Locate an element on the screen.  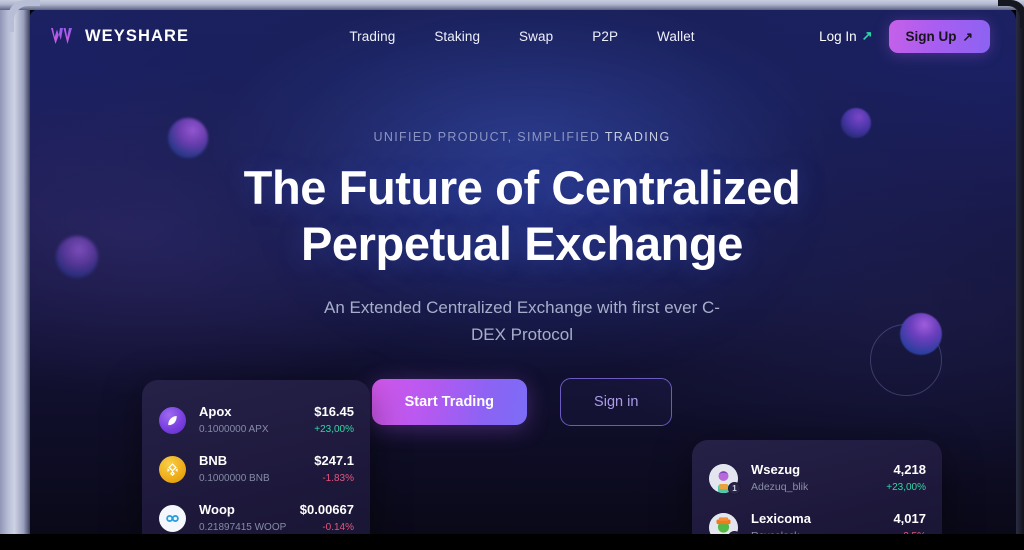
leaderboard-row: 1 Wsezug Adezuq_blik 4,218 +23,00% is located at coordinates (817, 478).